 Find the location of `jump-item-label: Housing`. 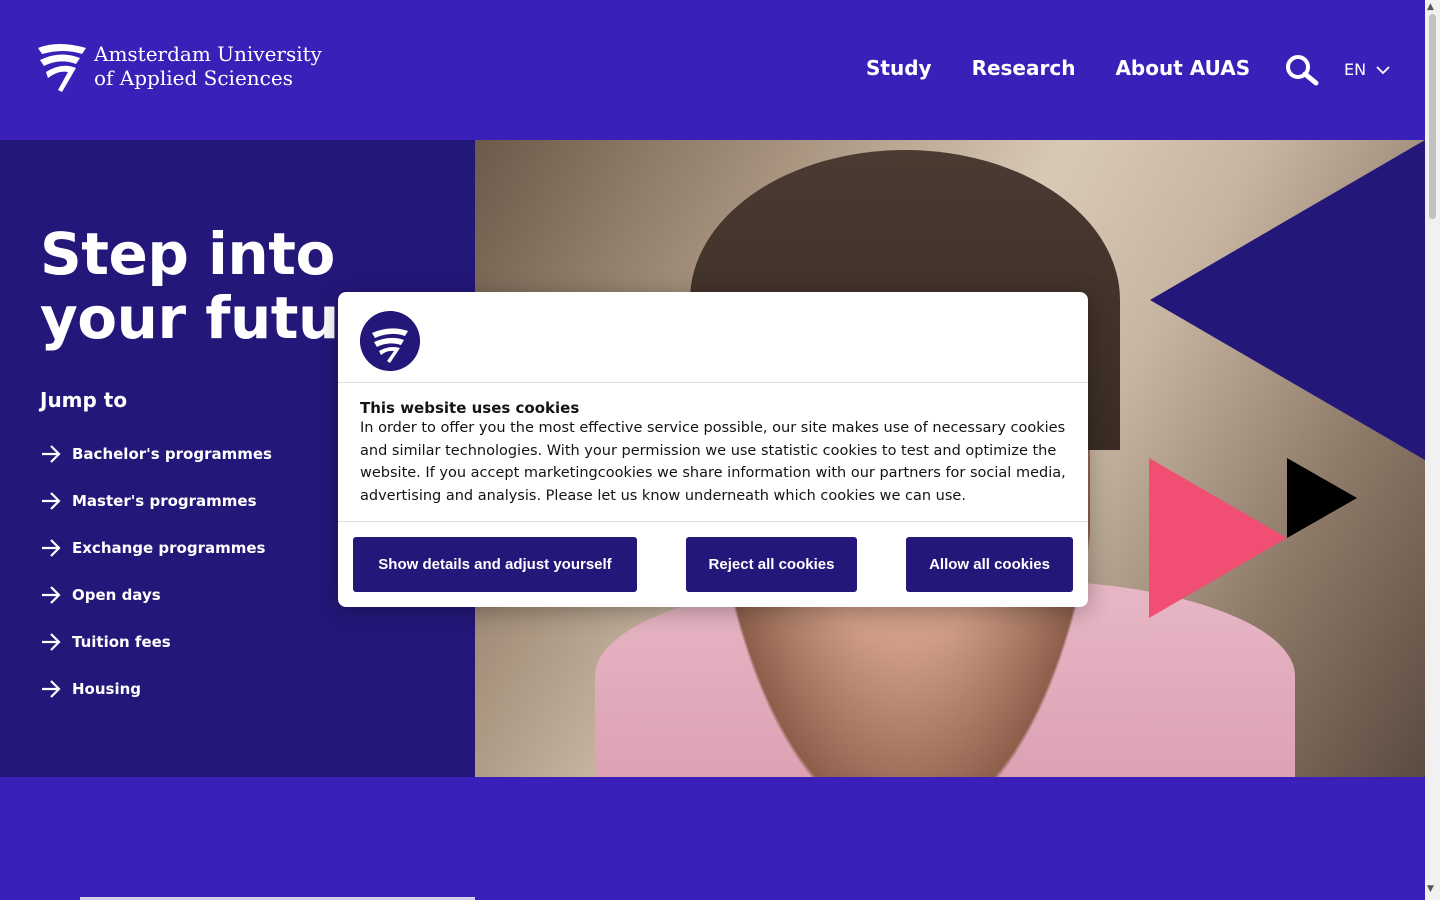

jump-item-label: Housing is located at coordinates (107, 688).